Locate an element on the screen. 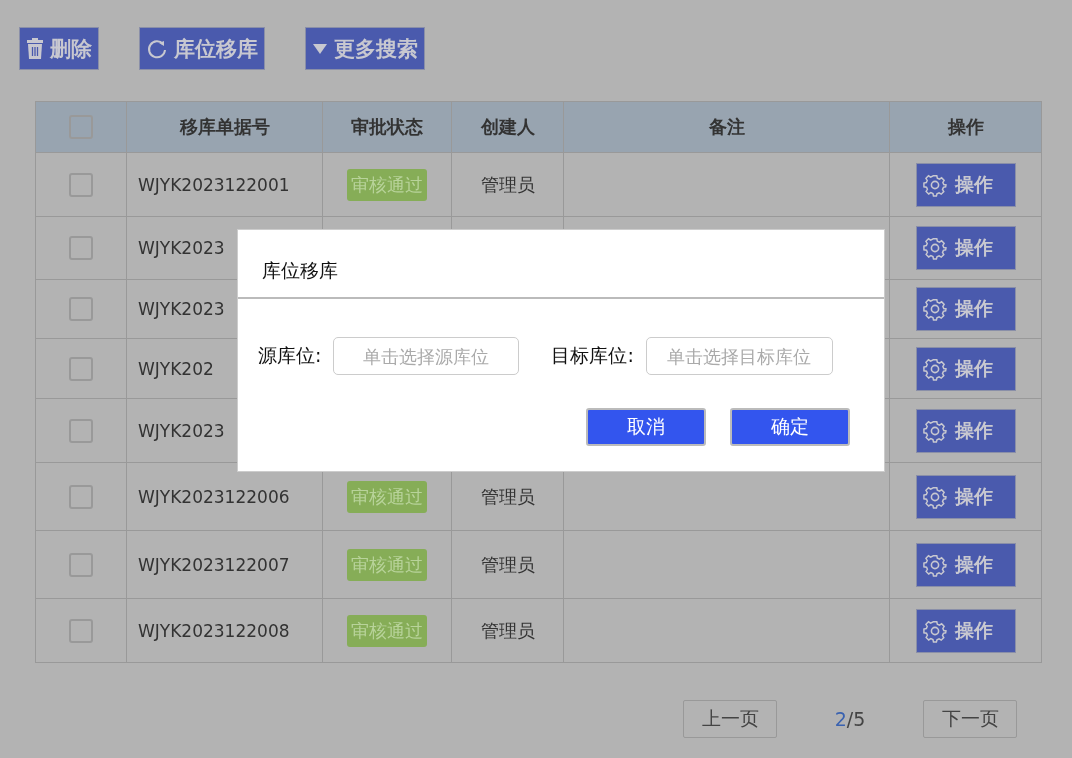 This screenshot has height=758, width=1072. input-field: 单击选择源库位 is located at coordinates (426, 356).